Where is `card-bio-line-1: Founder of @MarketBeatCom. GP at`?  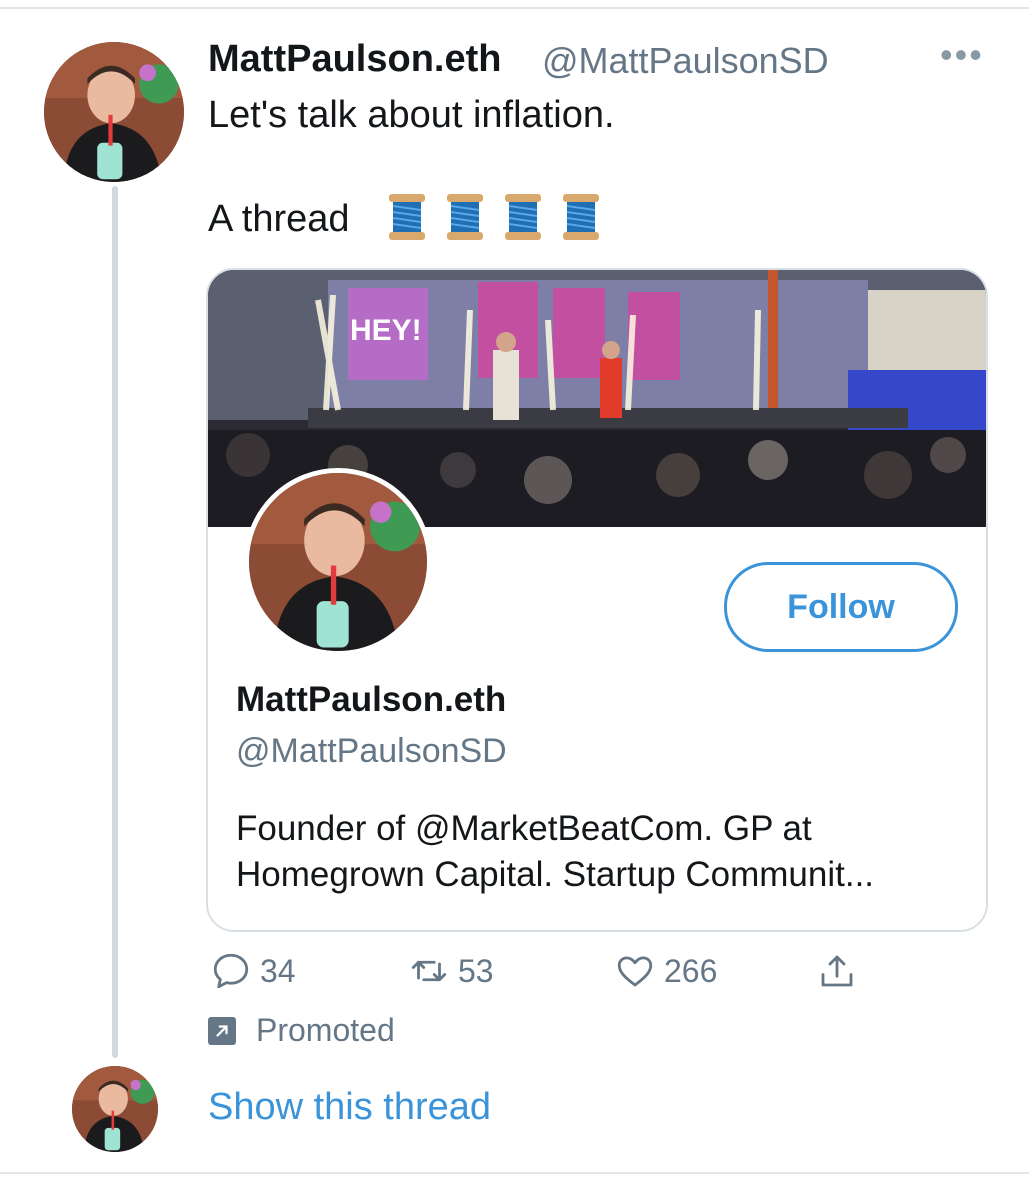
card-bio-line-1: Founder of @MarketBeatCom. GP at is located at coordinates (524, 828).